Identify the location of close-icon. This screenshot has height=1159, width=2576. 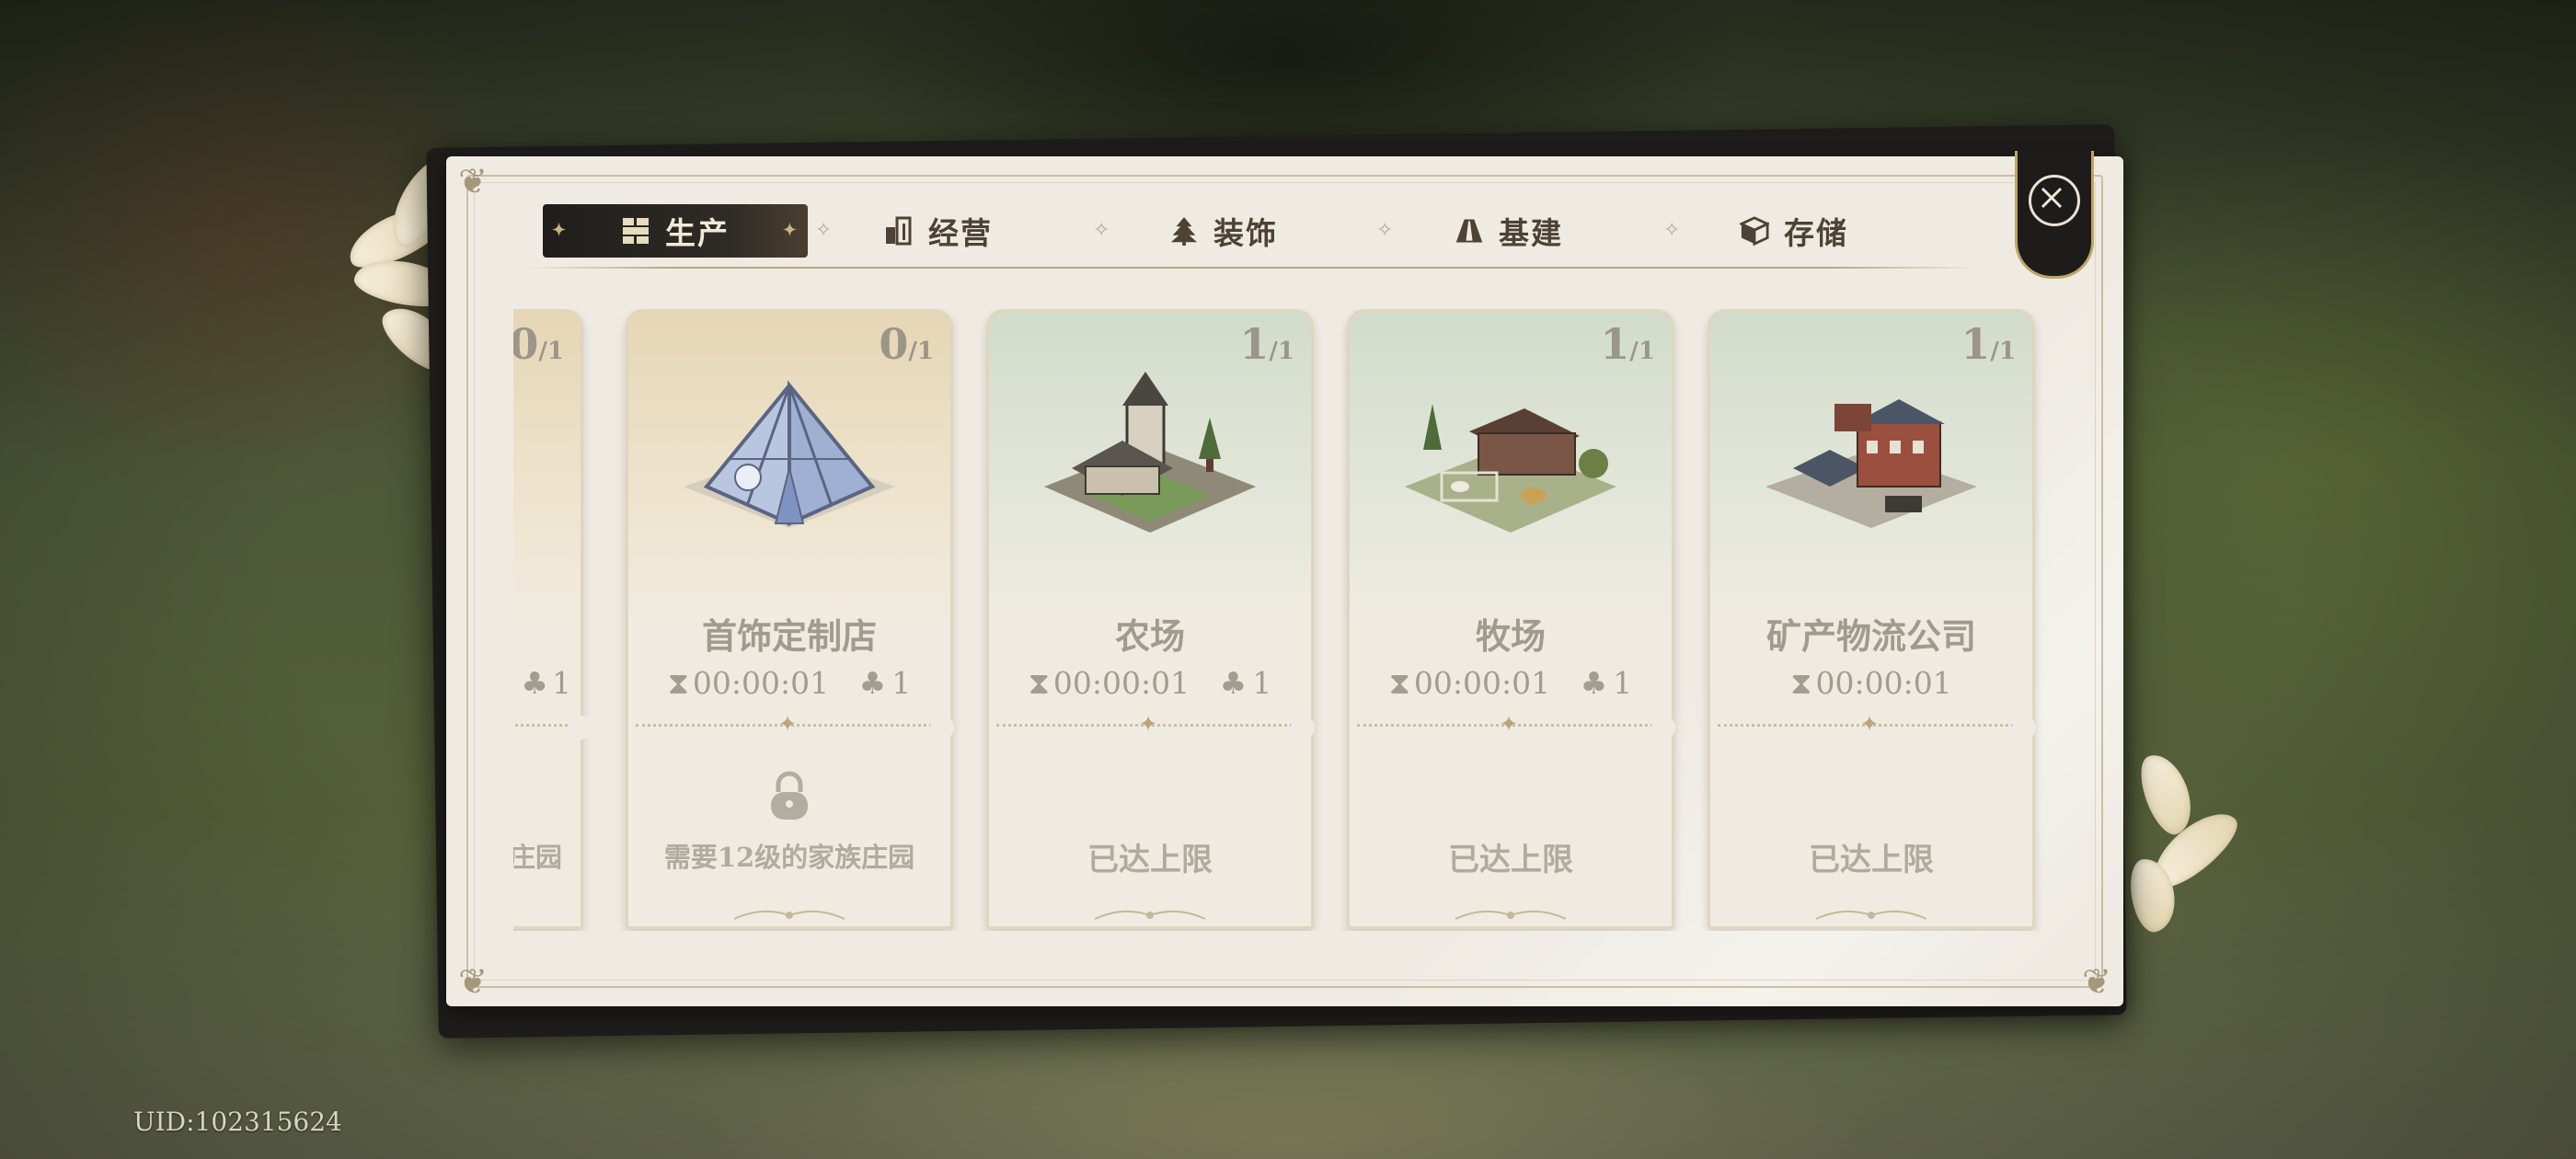
(2054, 200).